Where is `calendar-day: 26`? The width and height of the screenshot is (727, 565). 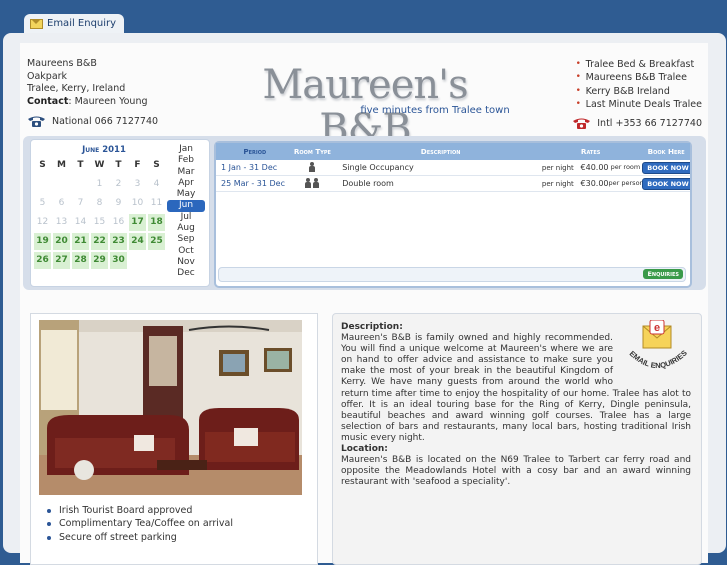 calendar-day: 26 is located at coordinates (42, 260).